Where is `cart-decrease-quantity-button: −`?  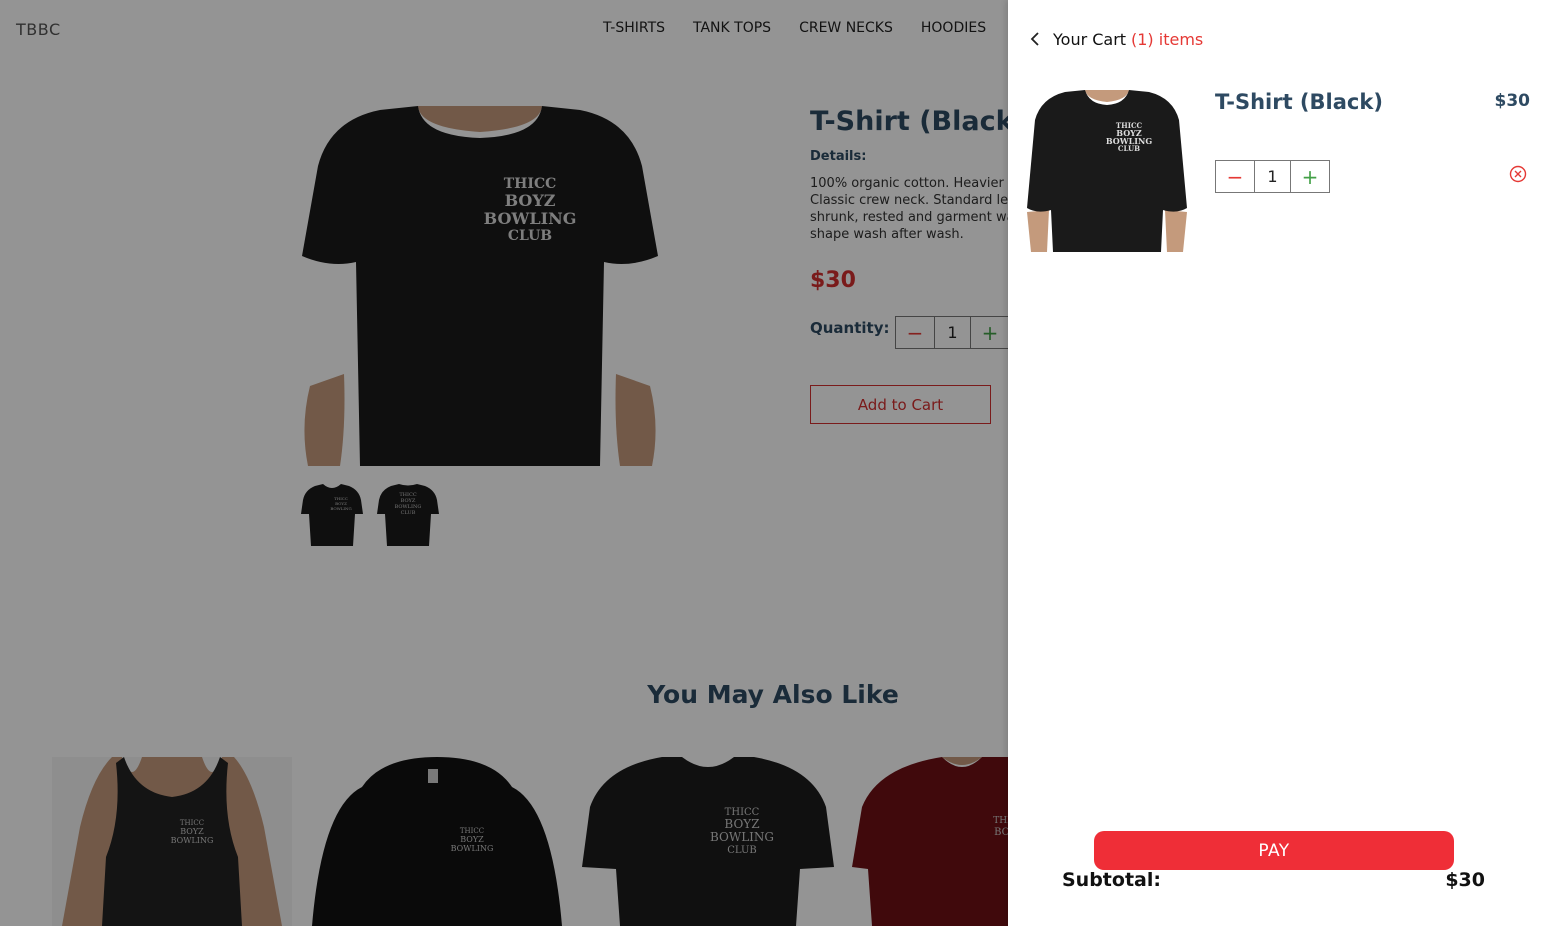 cart-decrease-quantity-button: − is located at coordinates (1235, 176).